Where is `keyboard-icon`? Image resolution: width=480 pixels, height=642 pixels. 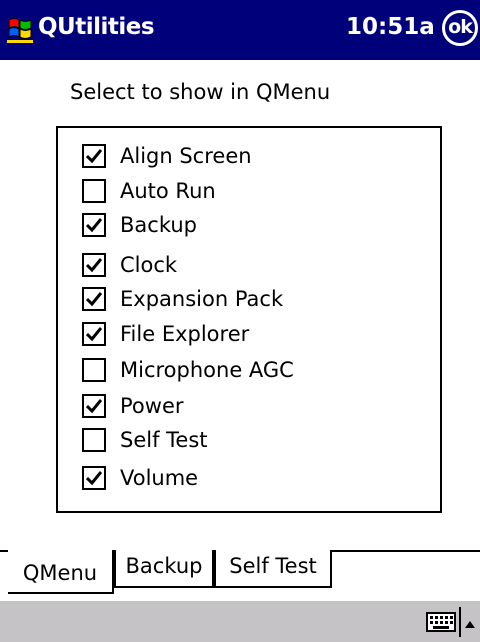
keyboard-icon is located at coordinates (441, 622).